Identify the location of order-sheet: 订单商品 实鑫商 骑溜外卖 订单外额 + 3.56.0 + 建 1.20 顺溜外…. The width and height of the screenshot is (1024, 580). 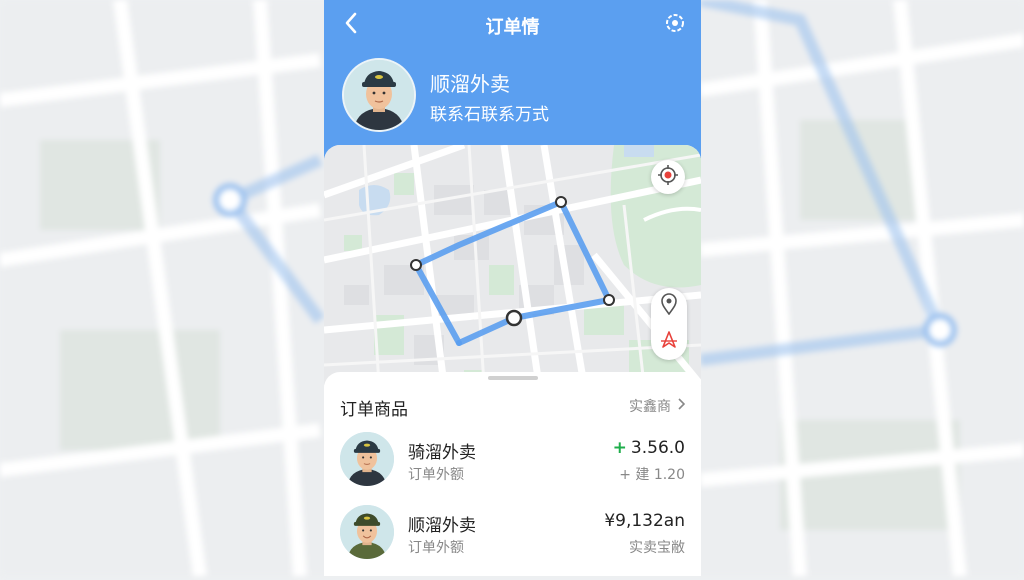
(512, 474).